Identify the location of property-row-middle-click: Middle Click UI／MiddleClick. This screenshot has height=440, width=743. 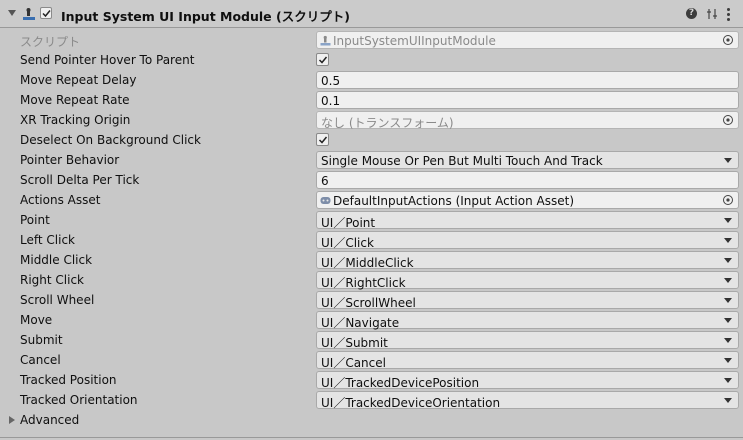
(371, 260).